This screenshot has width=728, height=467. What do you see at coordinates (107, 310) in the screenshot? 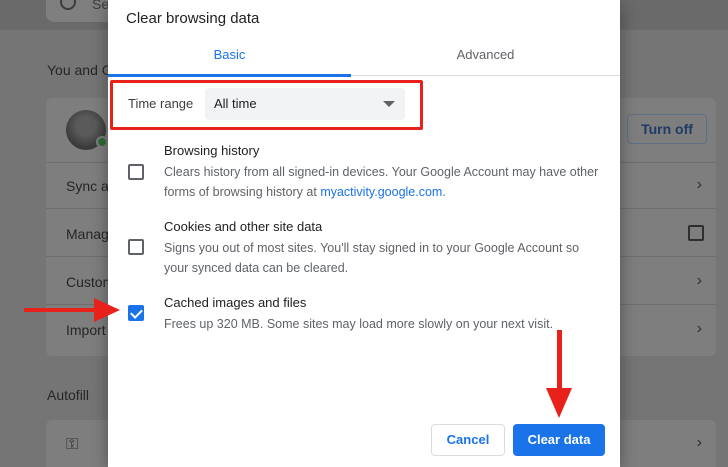
I see `annotation-arrow-right-icon` at bounding box center [107, 310].